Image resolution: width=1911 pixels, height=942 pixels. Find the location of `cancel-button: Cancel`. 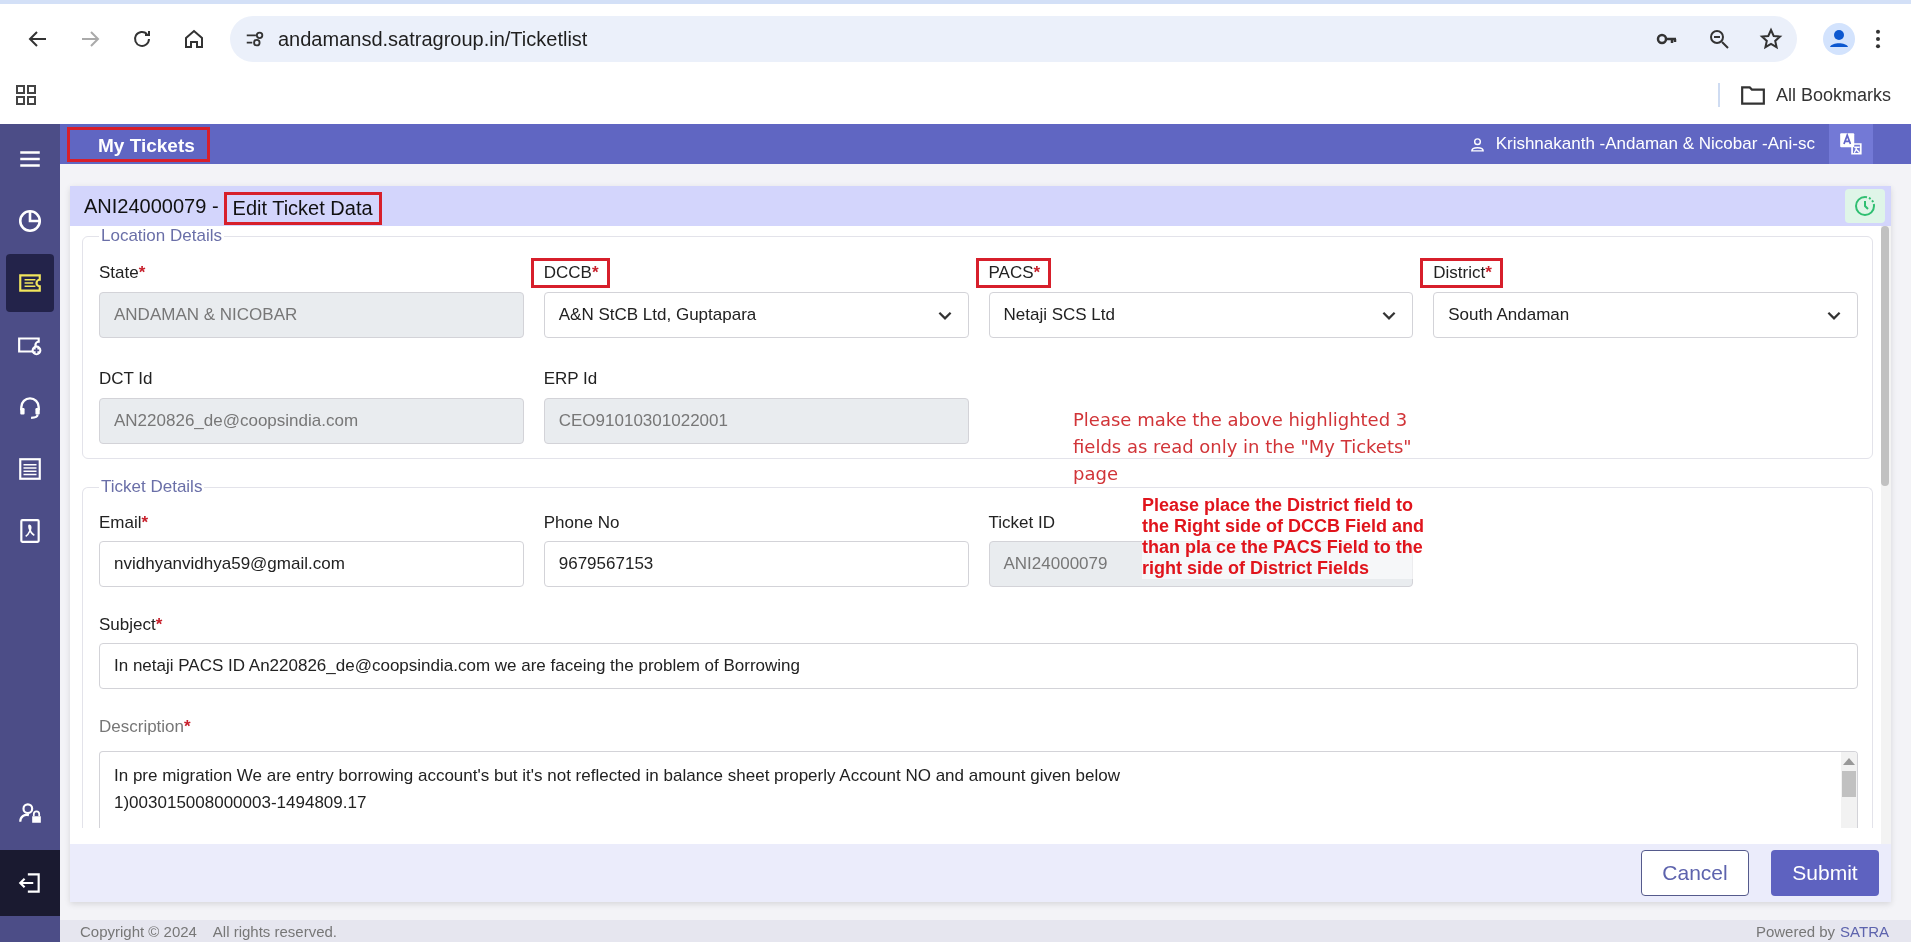

cancel-button: Cancel is located at coordinates (1695, 873).